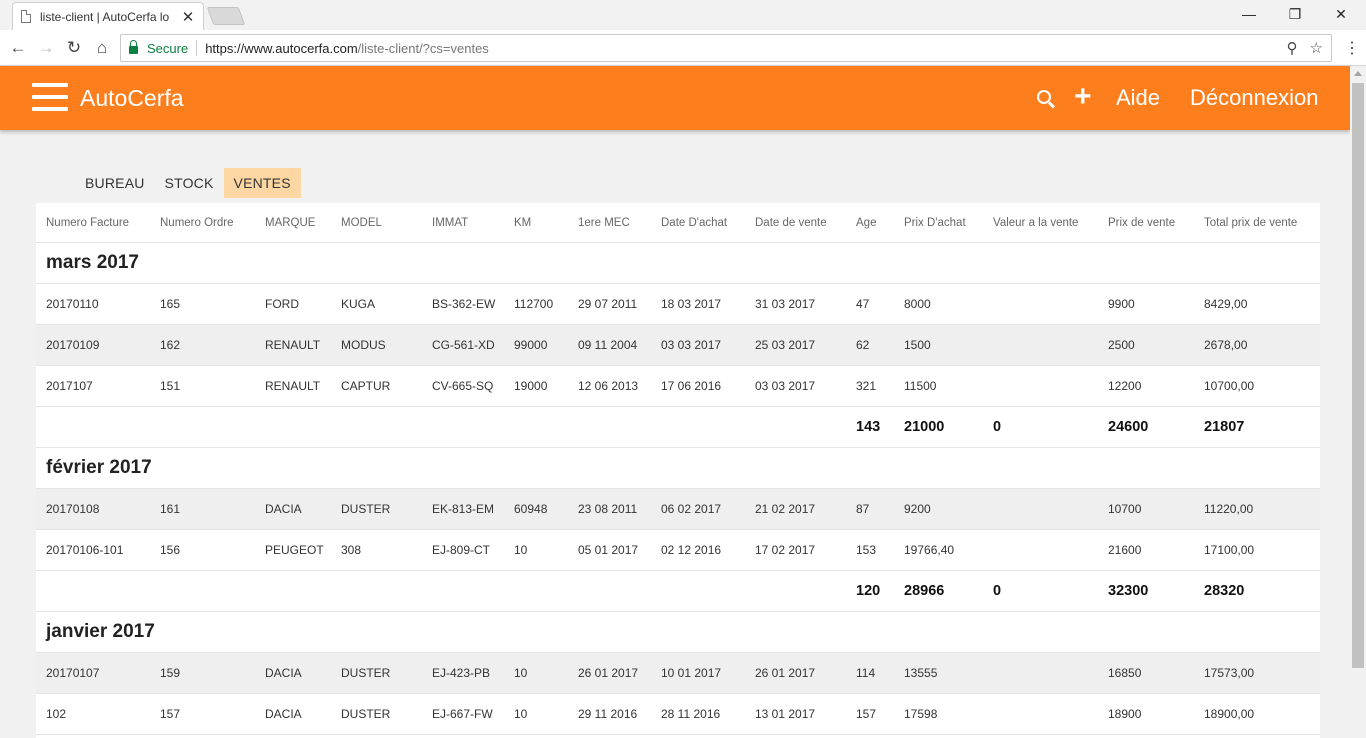 This screenshot has width=1366, height=738. Describe the element at coordinates (108, 16) in the screenshot. I see `browser-tab: liste-client | AutoCerfa lo ✕` at that location.